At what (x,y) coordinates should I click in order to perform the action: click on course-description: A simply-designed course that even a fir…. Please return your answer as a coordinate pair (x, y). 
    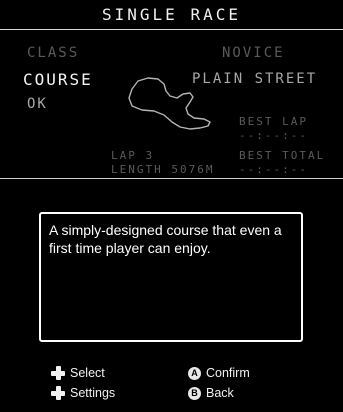
    Looking at the image, I should click on (165, 239).